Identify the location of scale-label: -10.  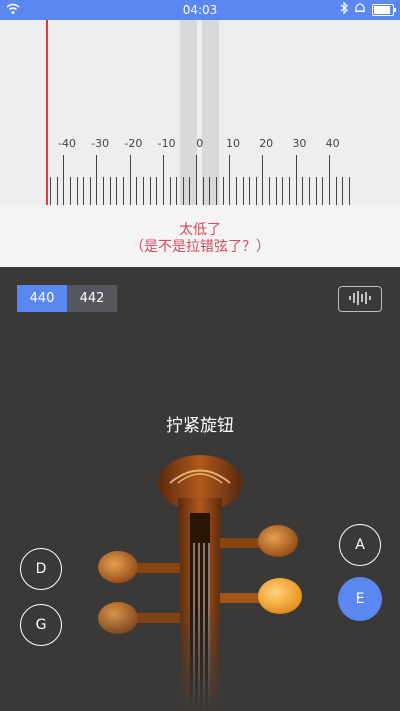
(166, 143).